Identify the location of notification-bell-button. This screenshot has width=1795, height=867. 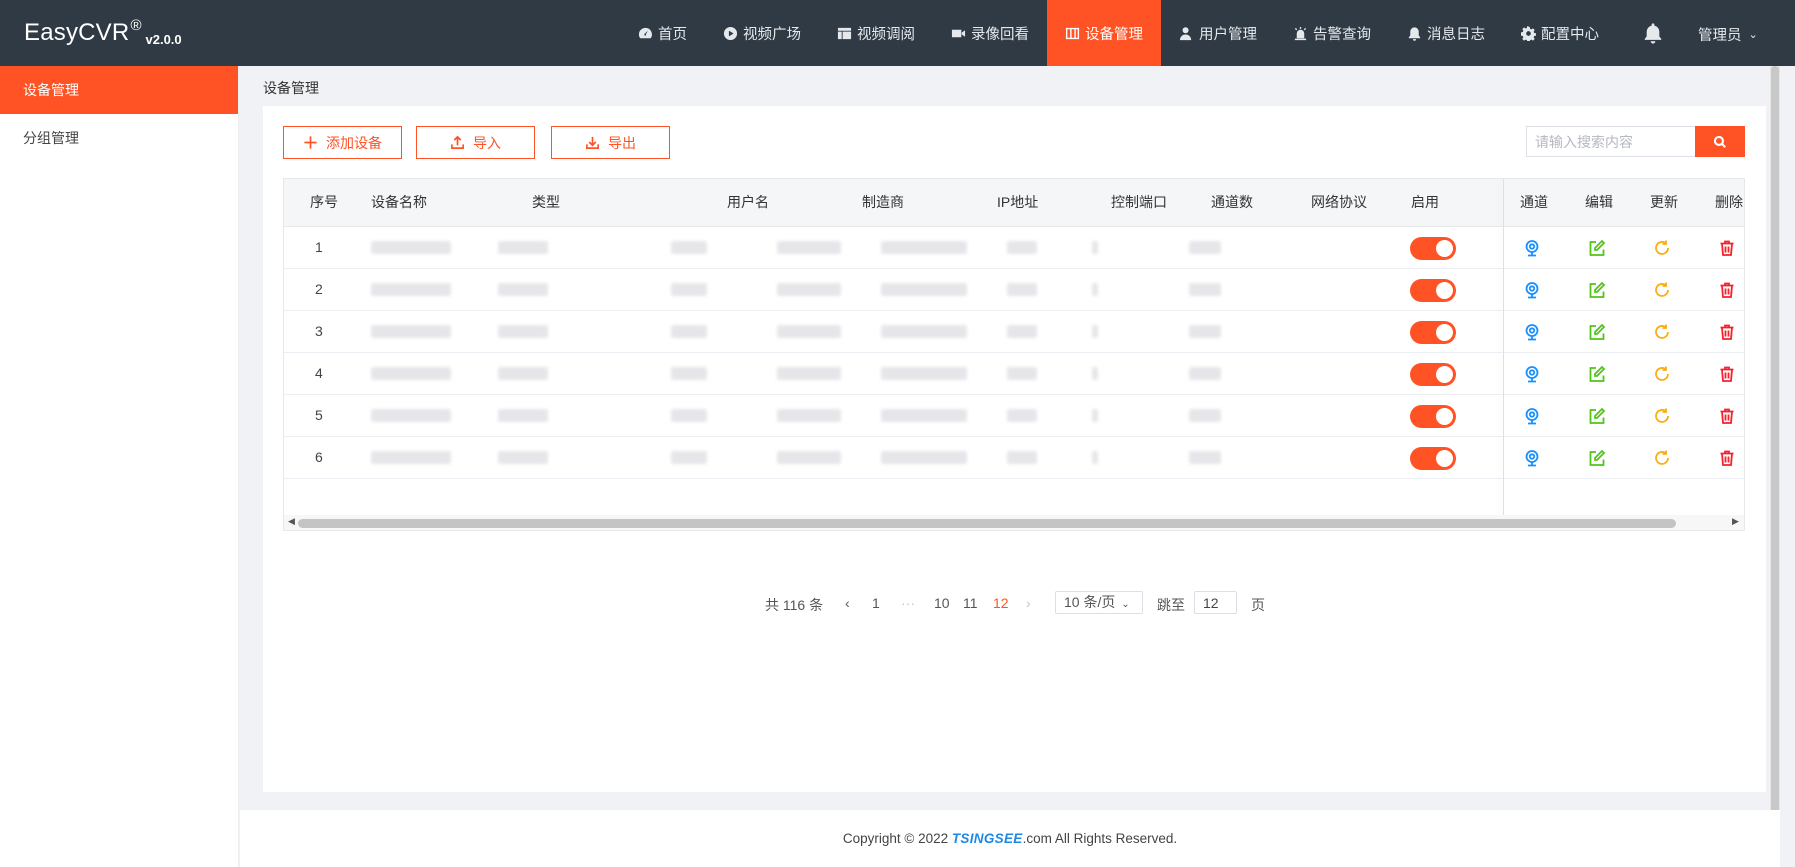
(1653, 33).